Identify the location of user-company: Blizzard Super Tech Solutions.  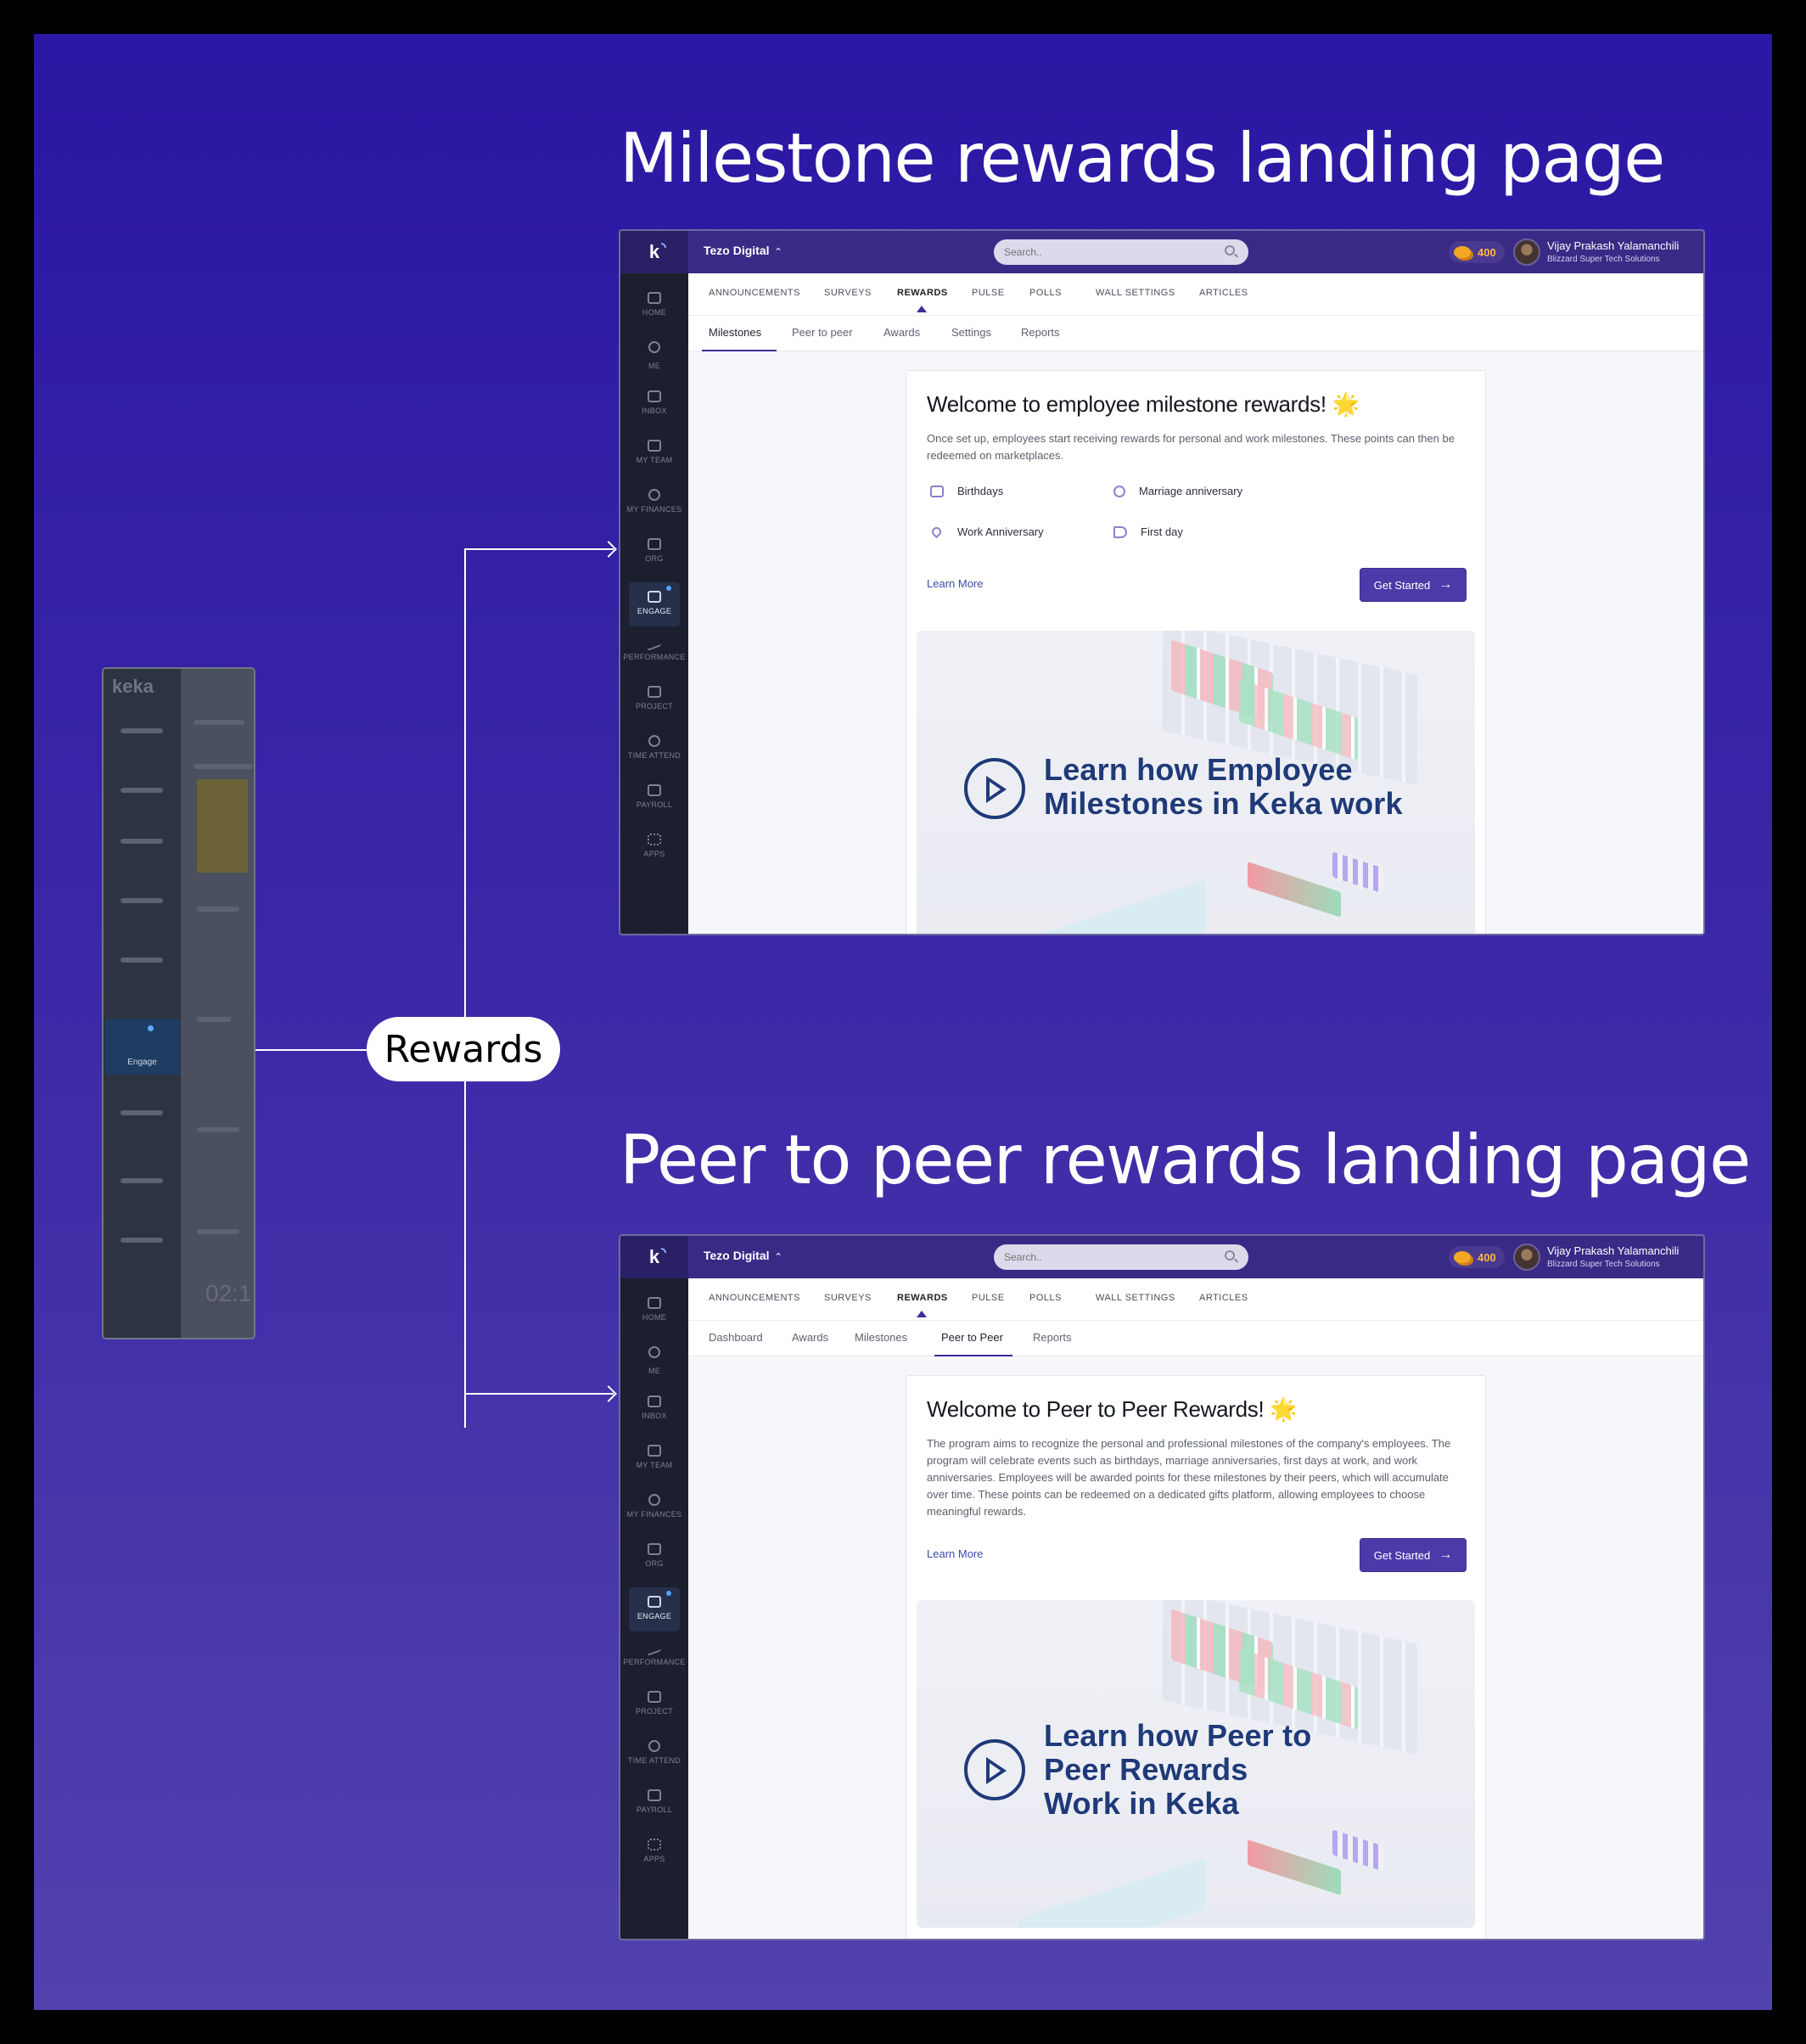
(1604, 259).